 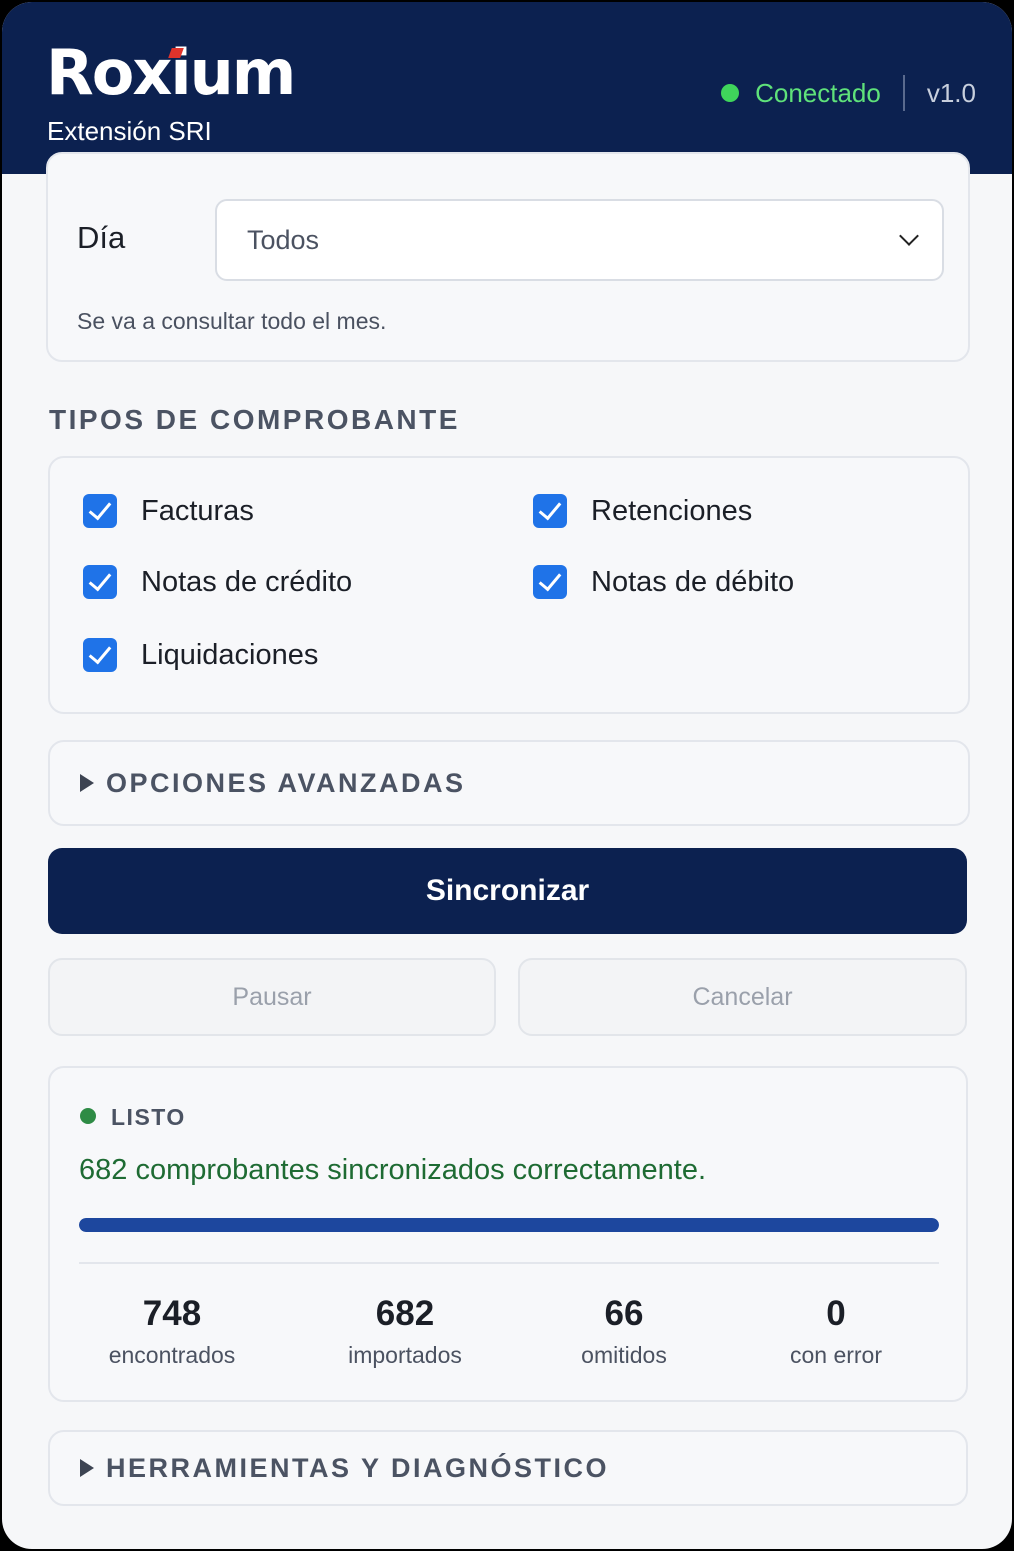 I want to click on stats-divider, so click(x=509, y=1263).